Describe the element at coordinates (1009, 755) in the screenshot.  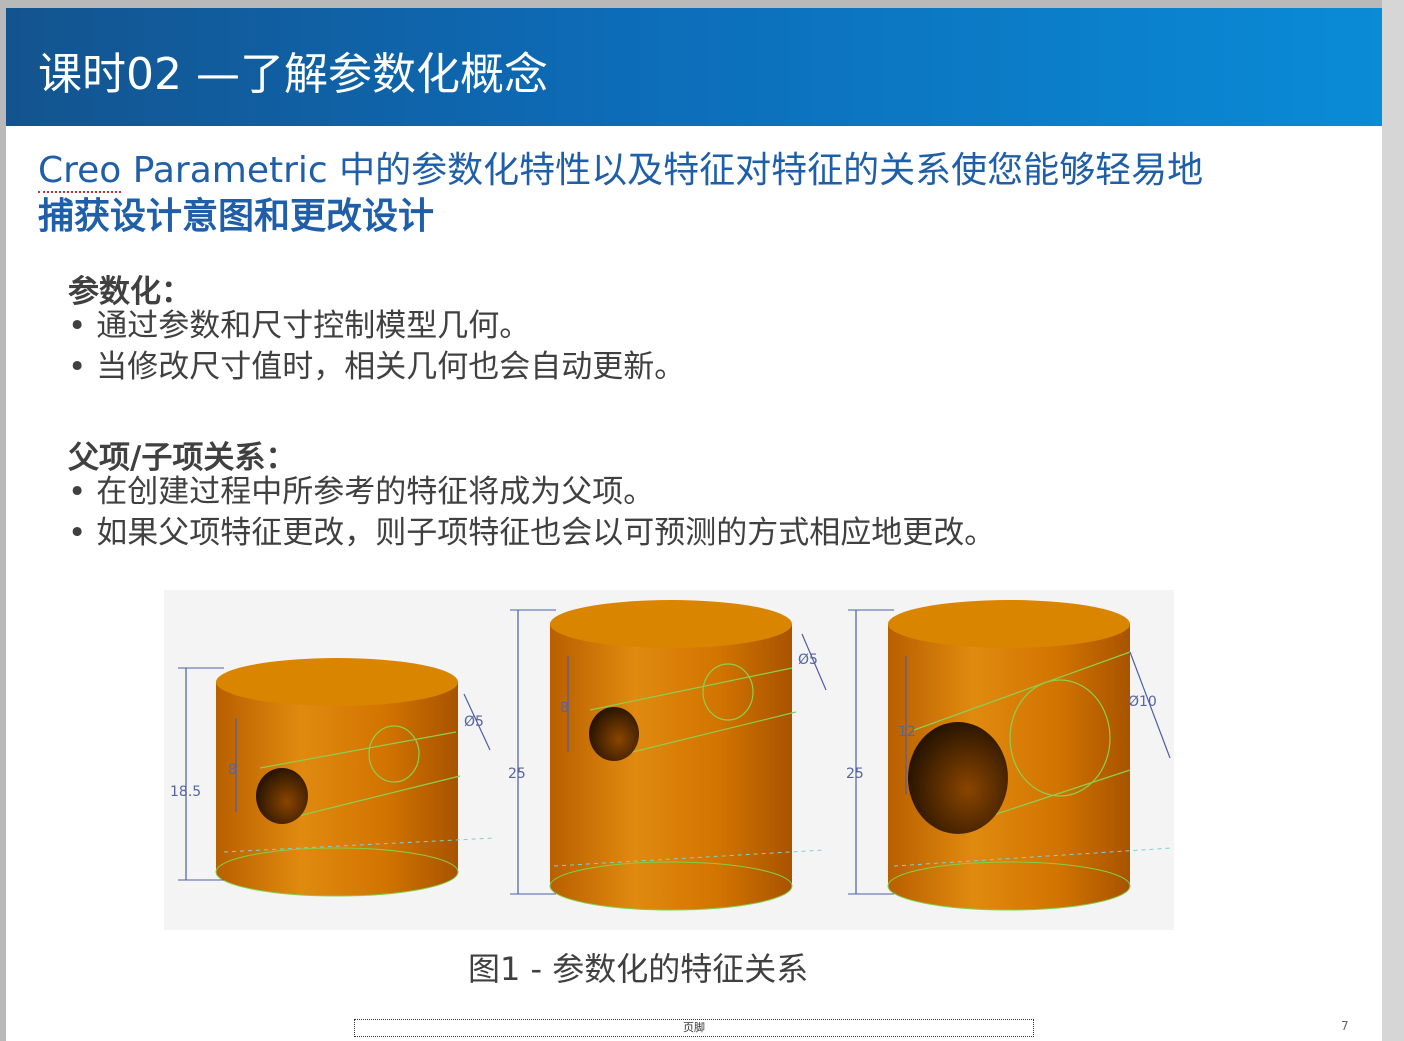
I see `cylinder-model-3: 25 12 Ø10` at that location.